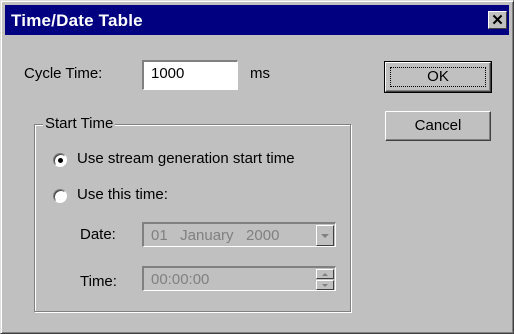 Image resolution: width=514 pixels, height=334 pixels. I want to click on close-icon: ✕, so click(497, 20).